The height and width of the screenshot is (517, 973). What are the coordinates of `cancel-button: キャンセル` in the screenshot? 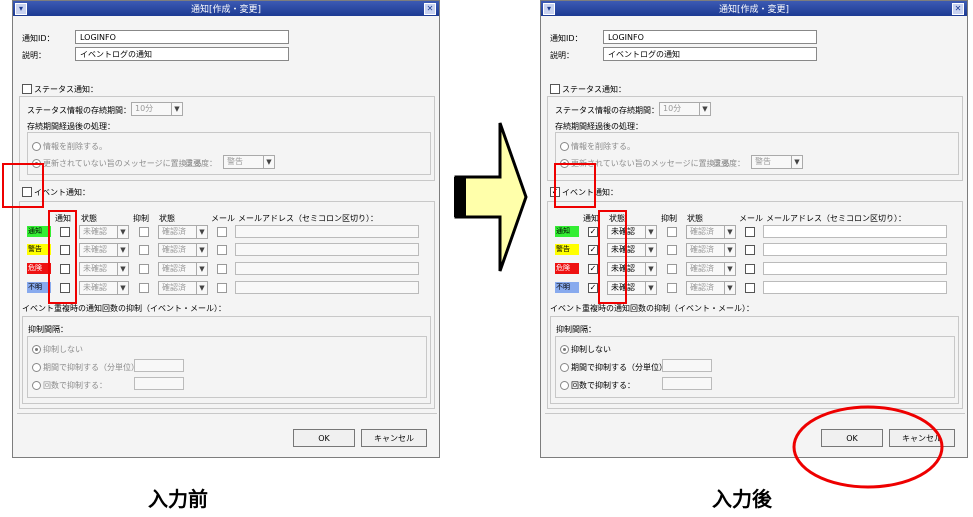 It's located at (394, 438).